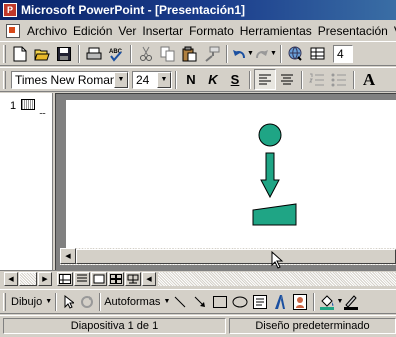  Describe the element at coordinates (190, 53) in the screenshot. I see `paste-icon` at that location.